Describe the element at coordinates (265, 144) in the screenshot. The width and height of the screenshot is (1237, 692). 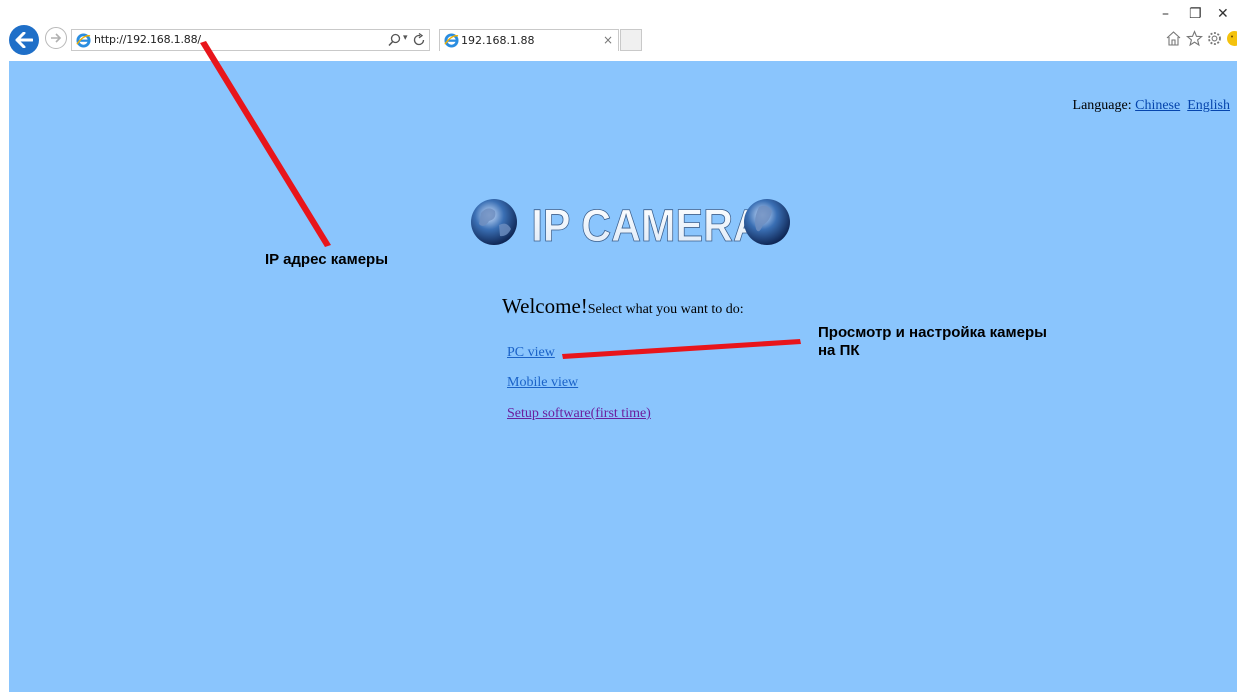
I see `ip-address-arrow` at that location.